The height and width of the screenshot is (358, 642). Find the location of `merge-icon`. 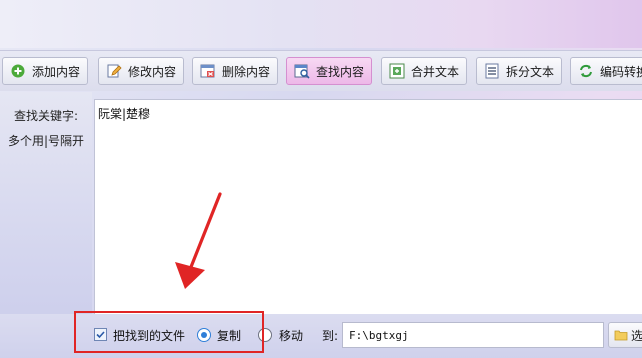

merge-icon is located at coordinates (397, 71).